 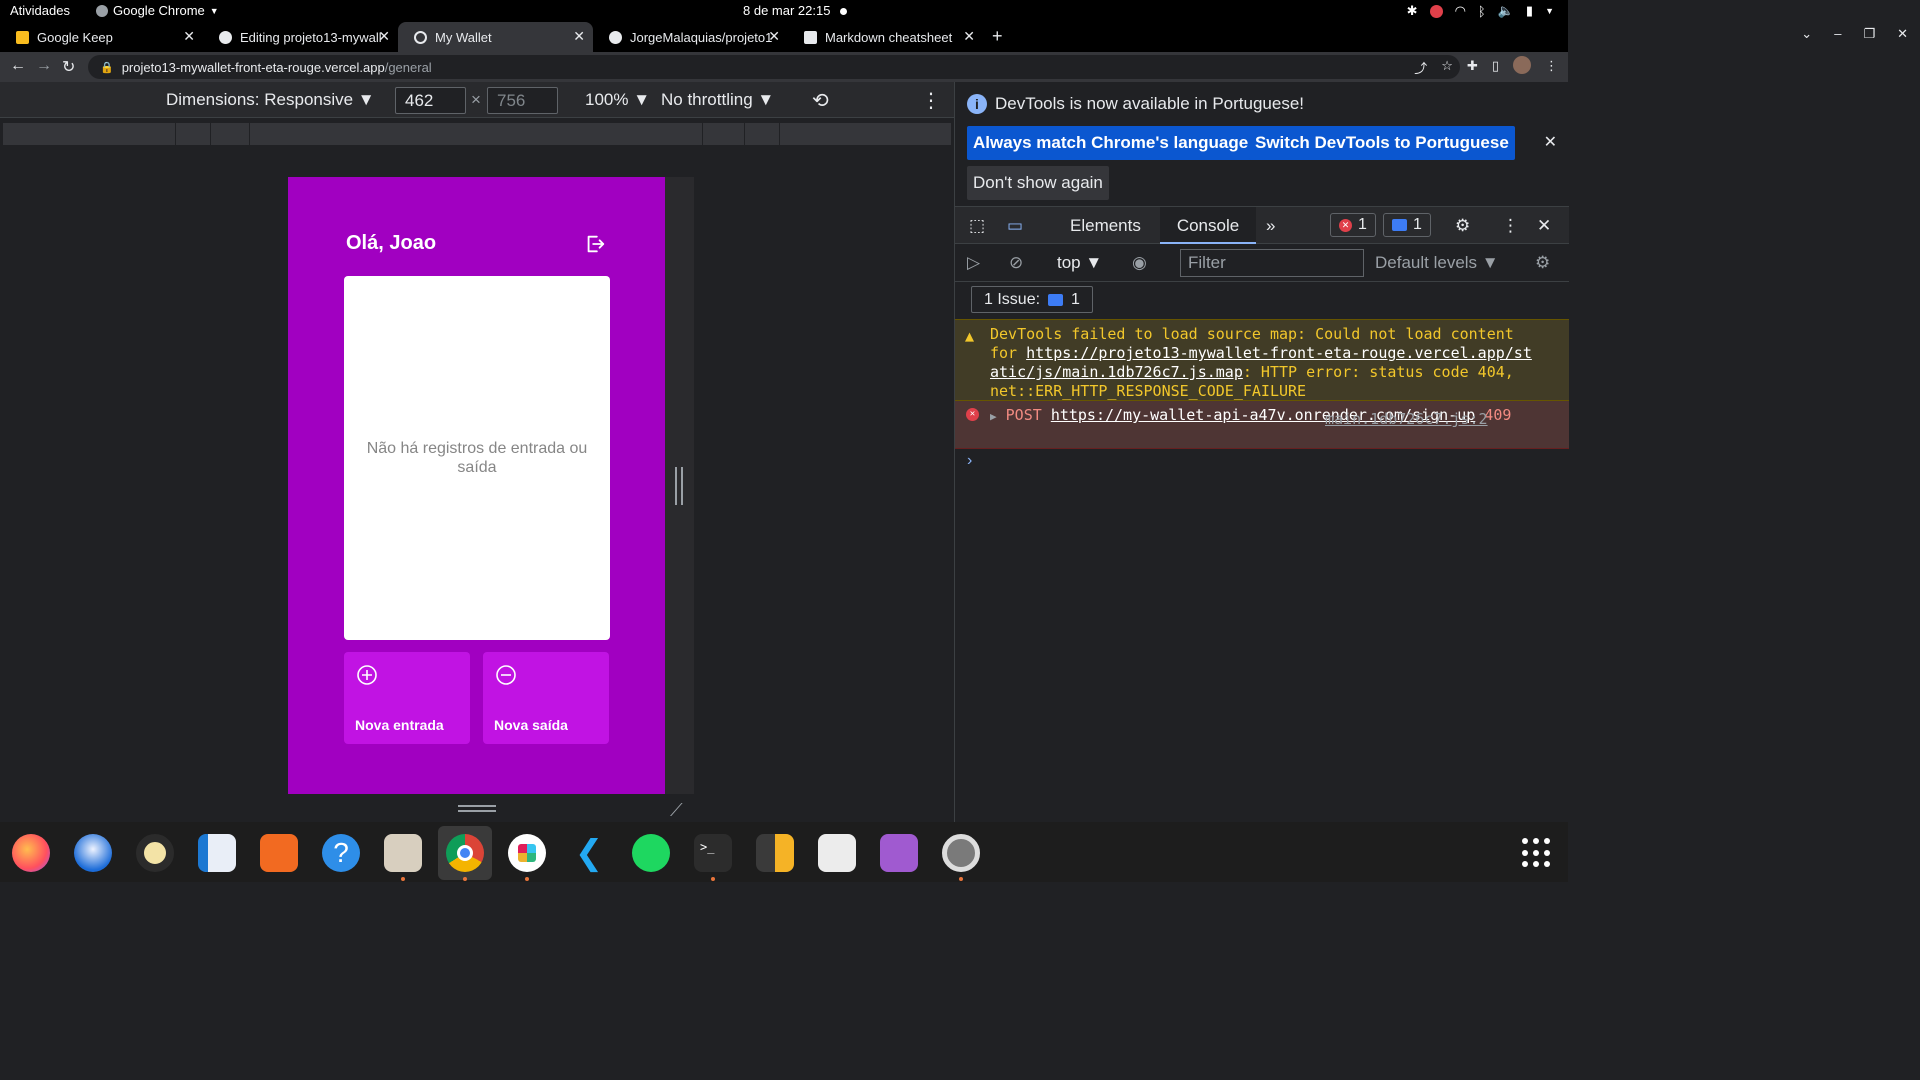 What do you see at coordinates (300, 37) in the screenshot?
I see `tab-editing-projeto13: Editing projeto13-mywall ✕` at bounding box center [300, 37].